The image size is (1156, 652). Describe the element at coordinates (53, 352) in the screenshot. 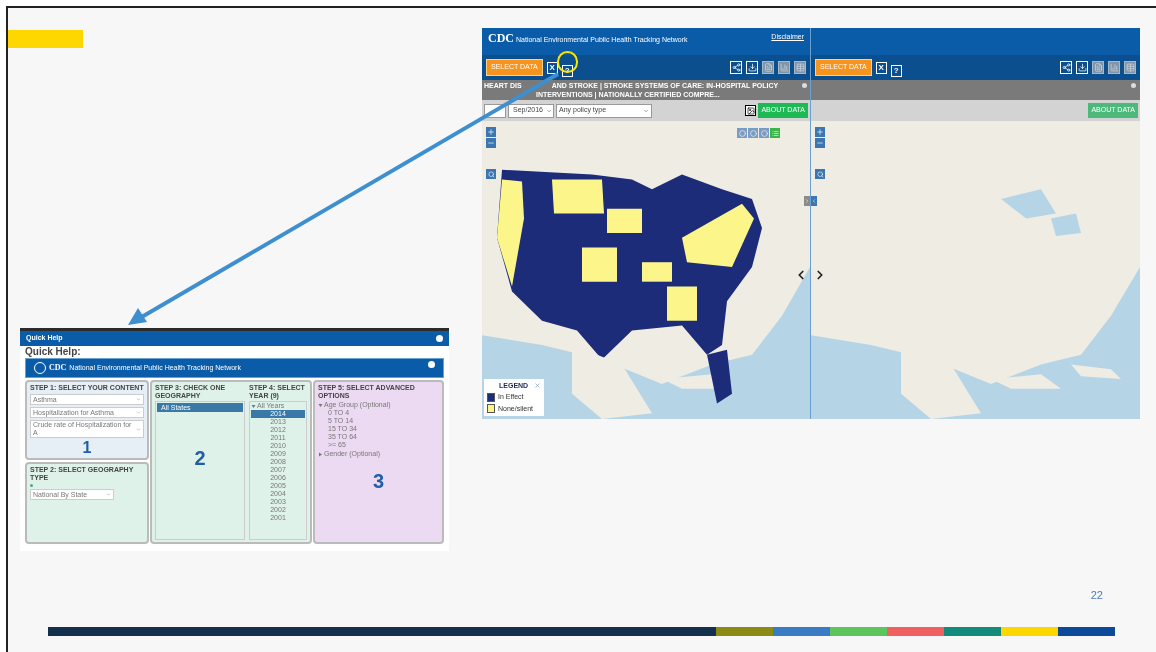

I see `help-heading: Quick Help:` at that location.